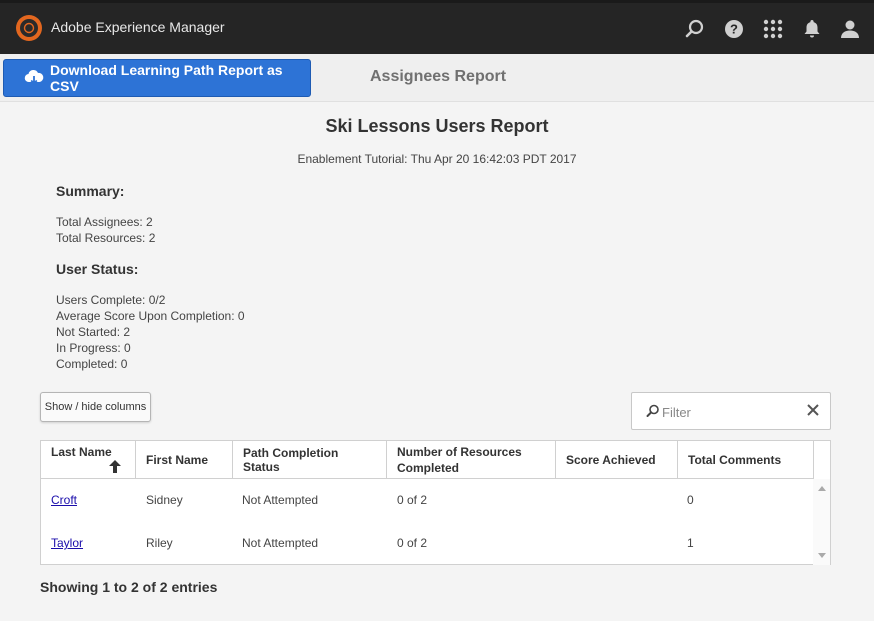  I want to click on table-scrollbar, so click(821, 522).